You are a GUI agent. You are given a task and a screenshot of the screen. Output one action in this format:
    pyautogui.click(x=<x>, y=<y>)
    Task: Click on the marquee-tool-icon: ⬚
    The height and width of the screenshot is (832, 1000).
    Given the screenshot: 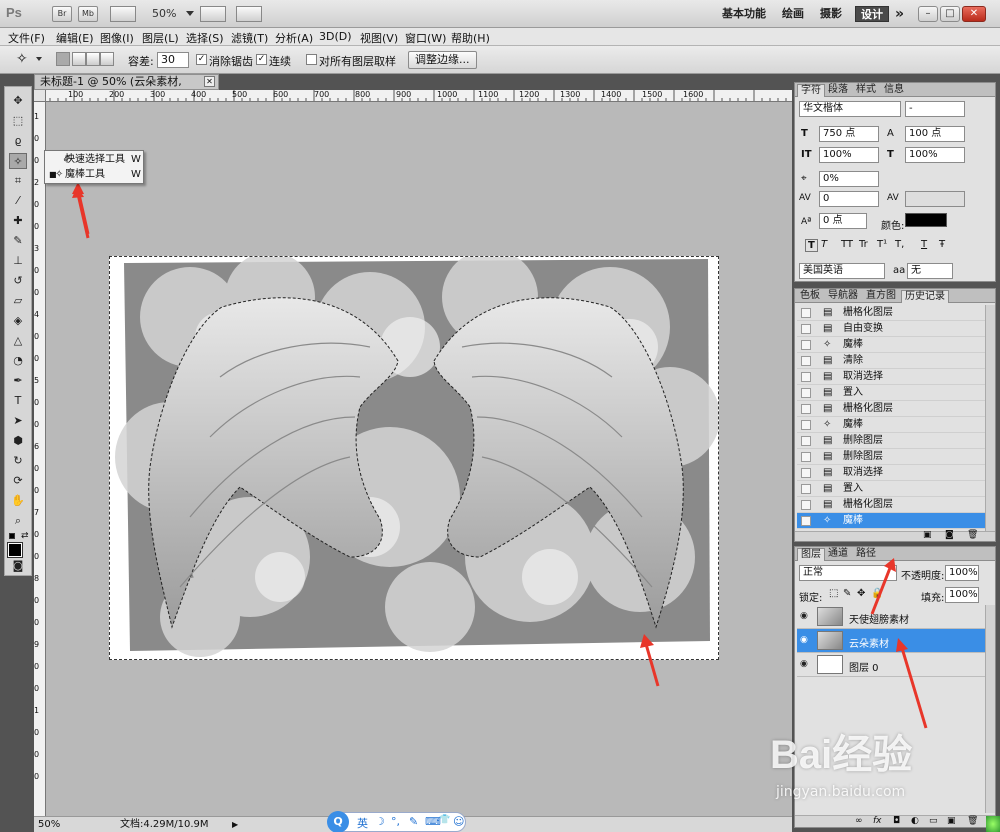 What is the action you would take?
    pyautogui.click(x=18, y=121)
    